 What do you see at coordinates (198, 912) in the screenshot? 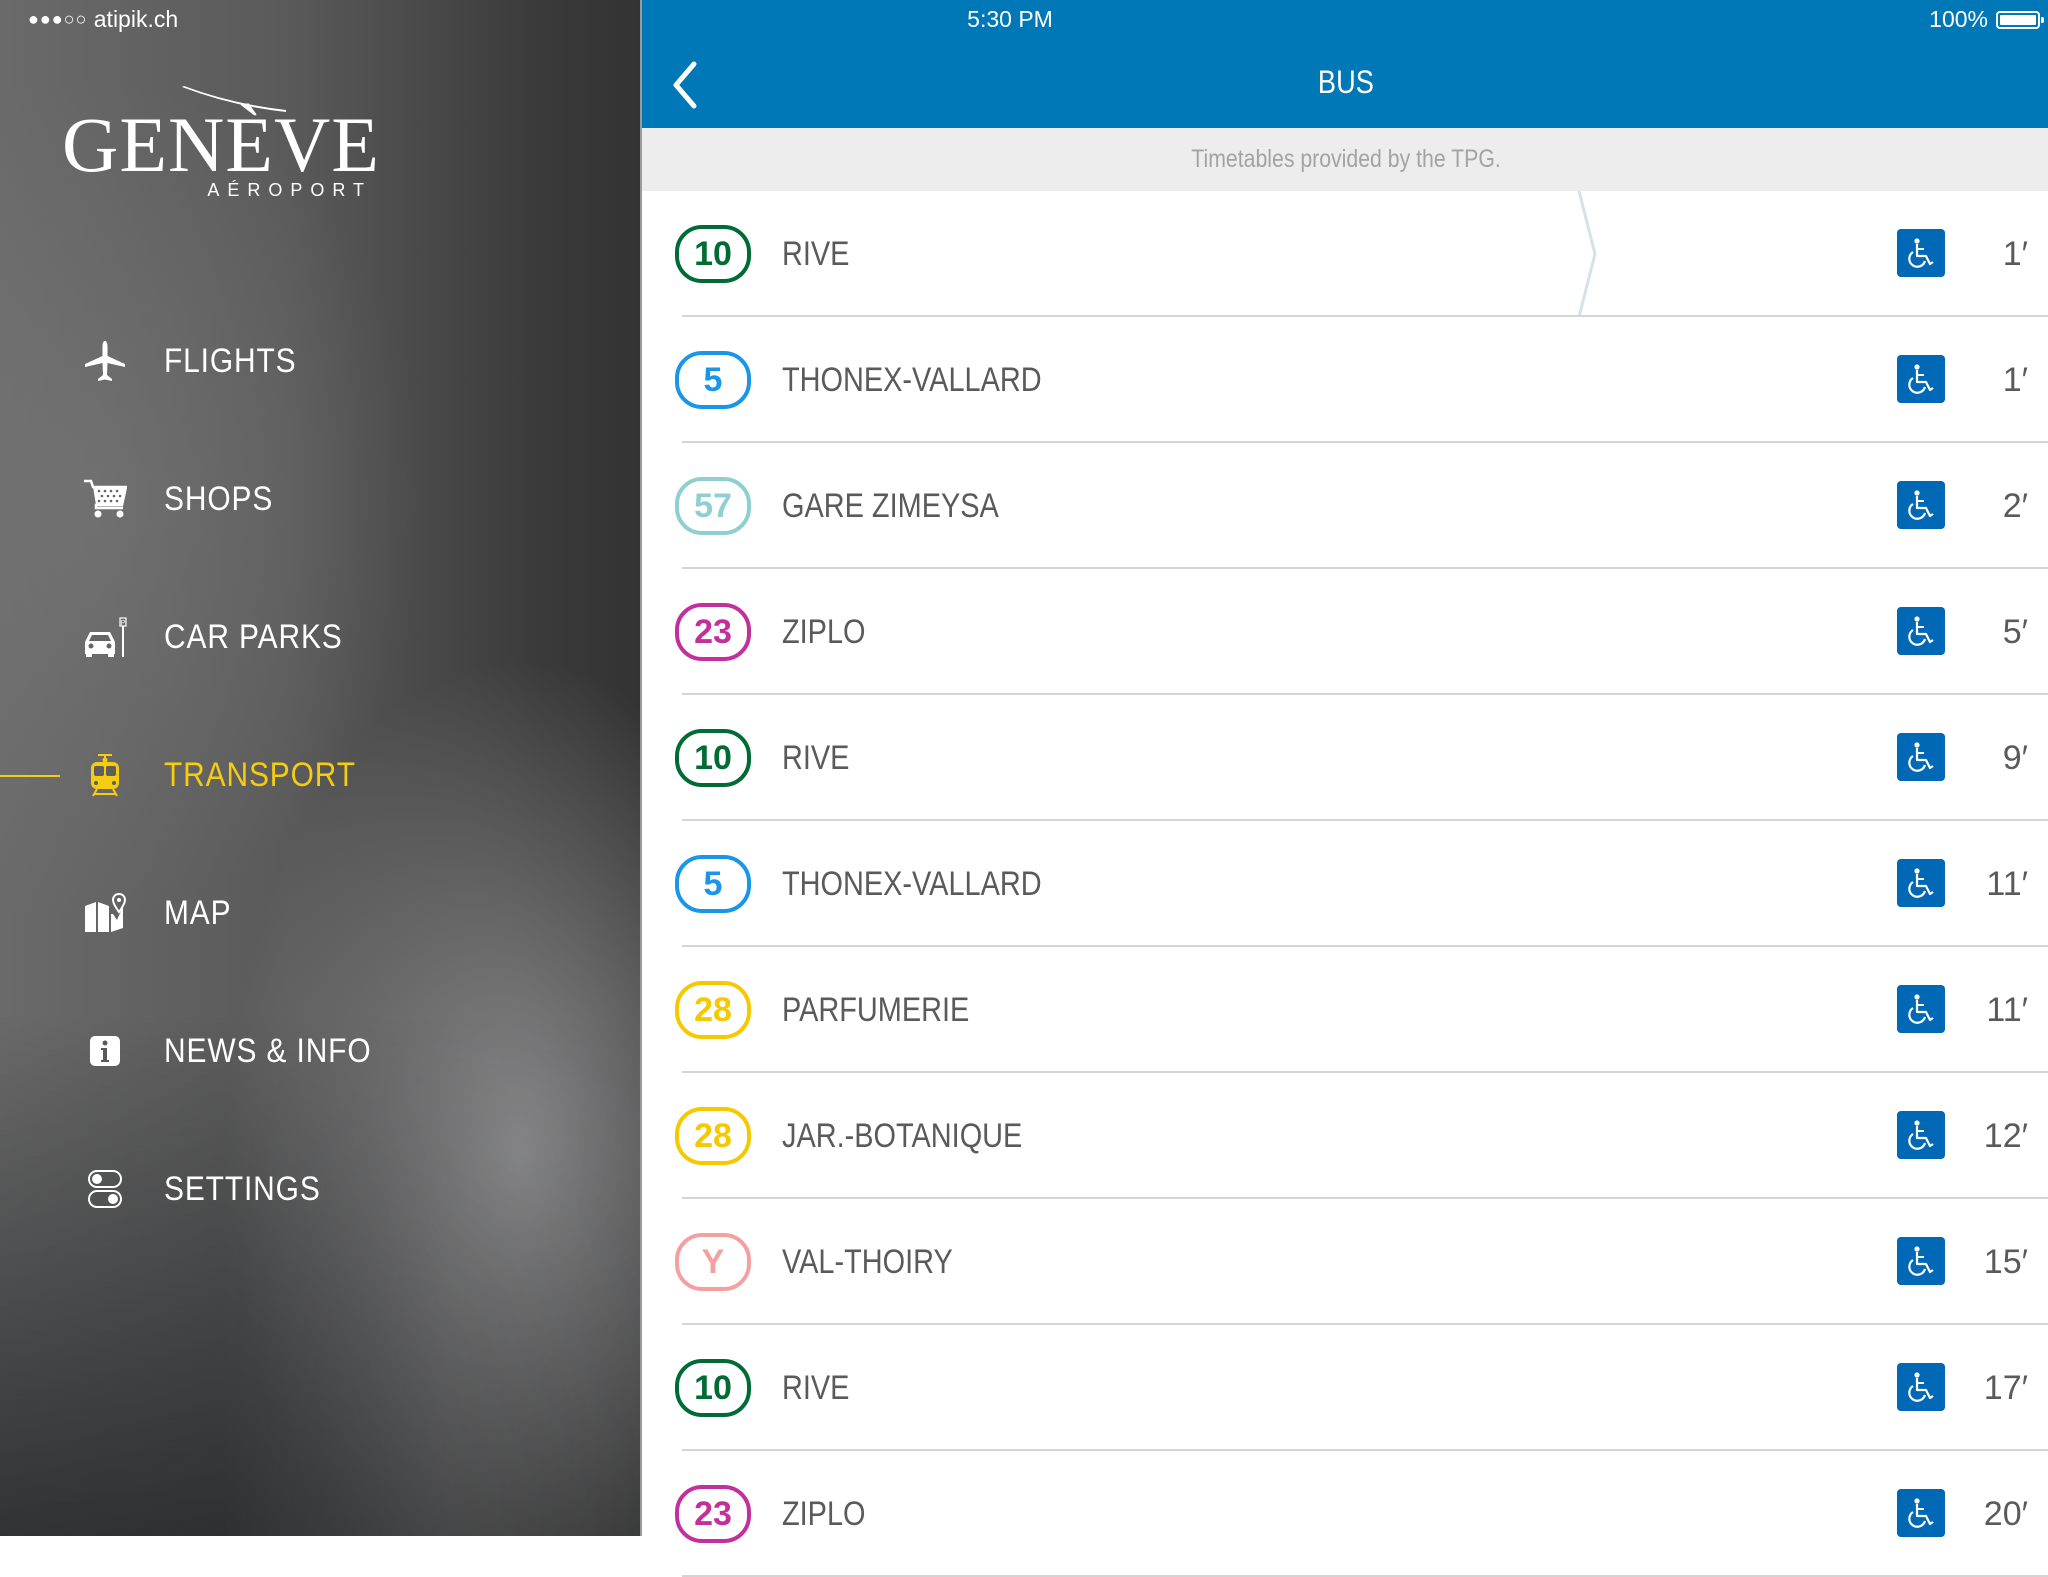
I see `sidebar-item-label: MAP` at bounding box center [198, 912].